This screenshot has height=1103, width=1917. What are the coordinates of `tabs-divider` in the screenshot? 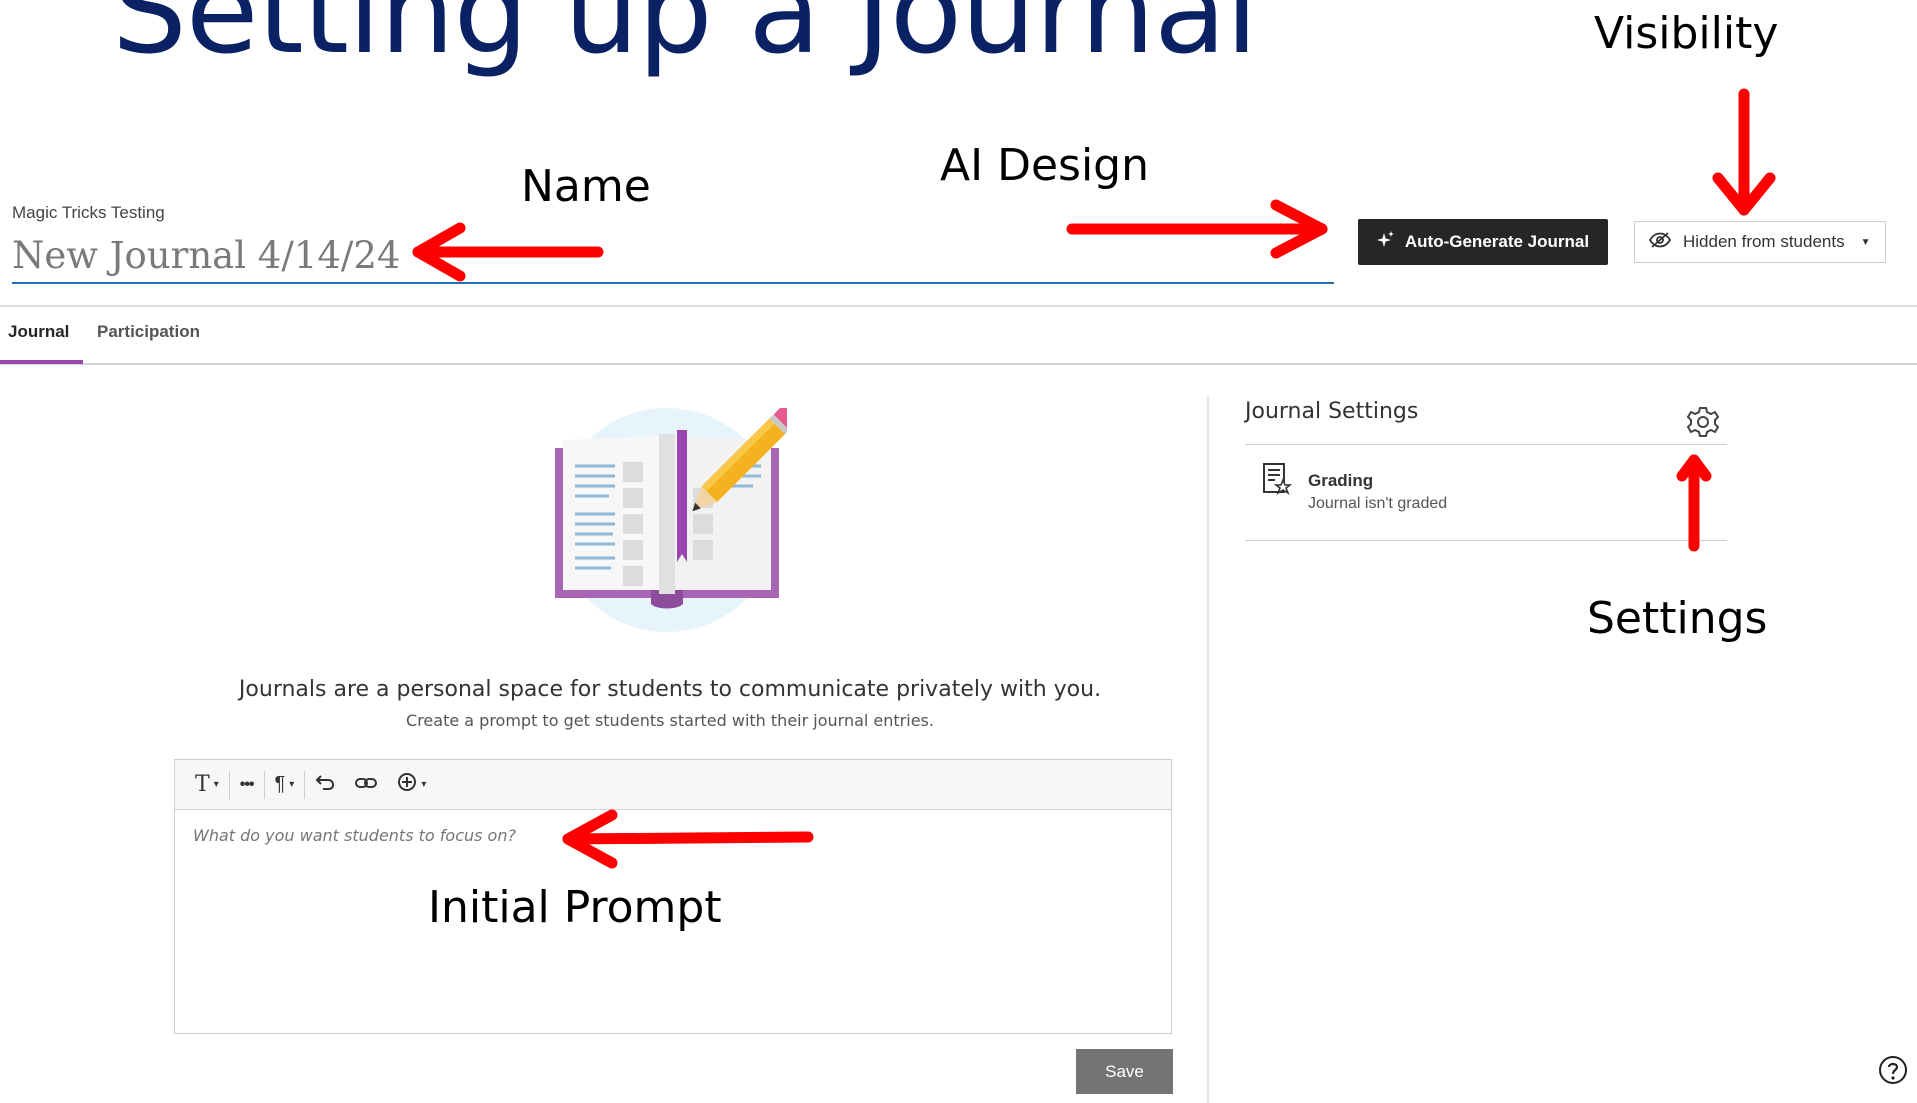 It's located at (958, 364).